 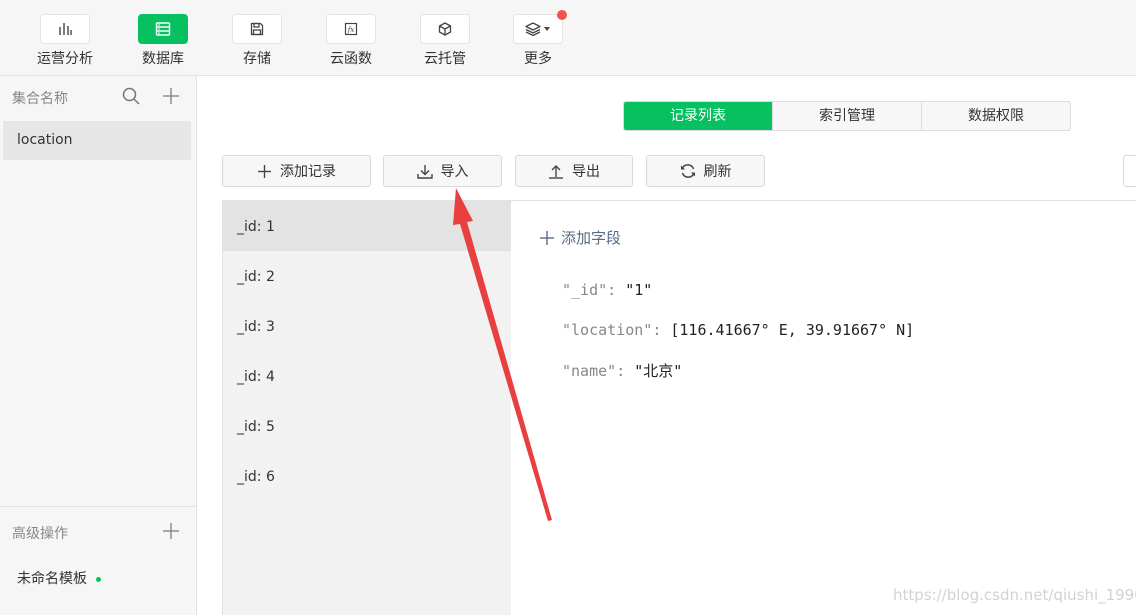 I want to click on toolbar-label: 数据库, so click(x=163, y=59).